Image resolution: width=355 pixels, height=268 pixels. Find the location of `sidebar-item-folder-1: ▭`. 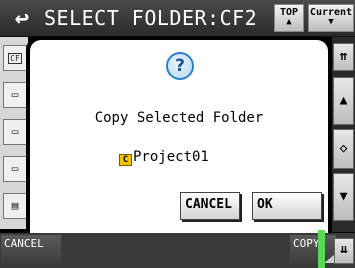

sidebar-item-folder-1: ▭ is located at coordinates (15, 95).